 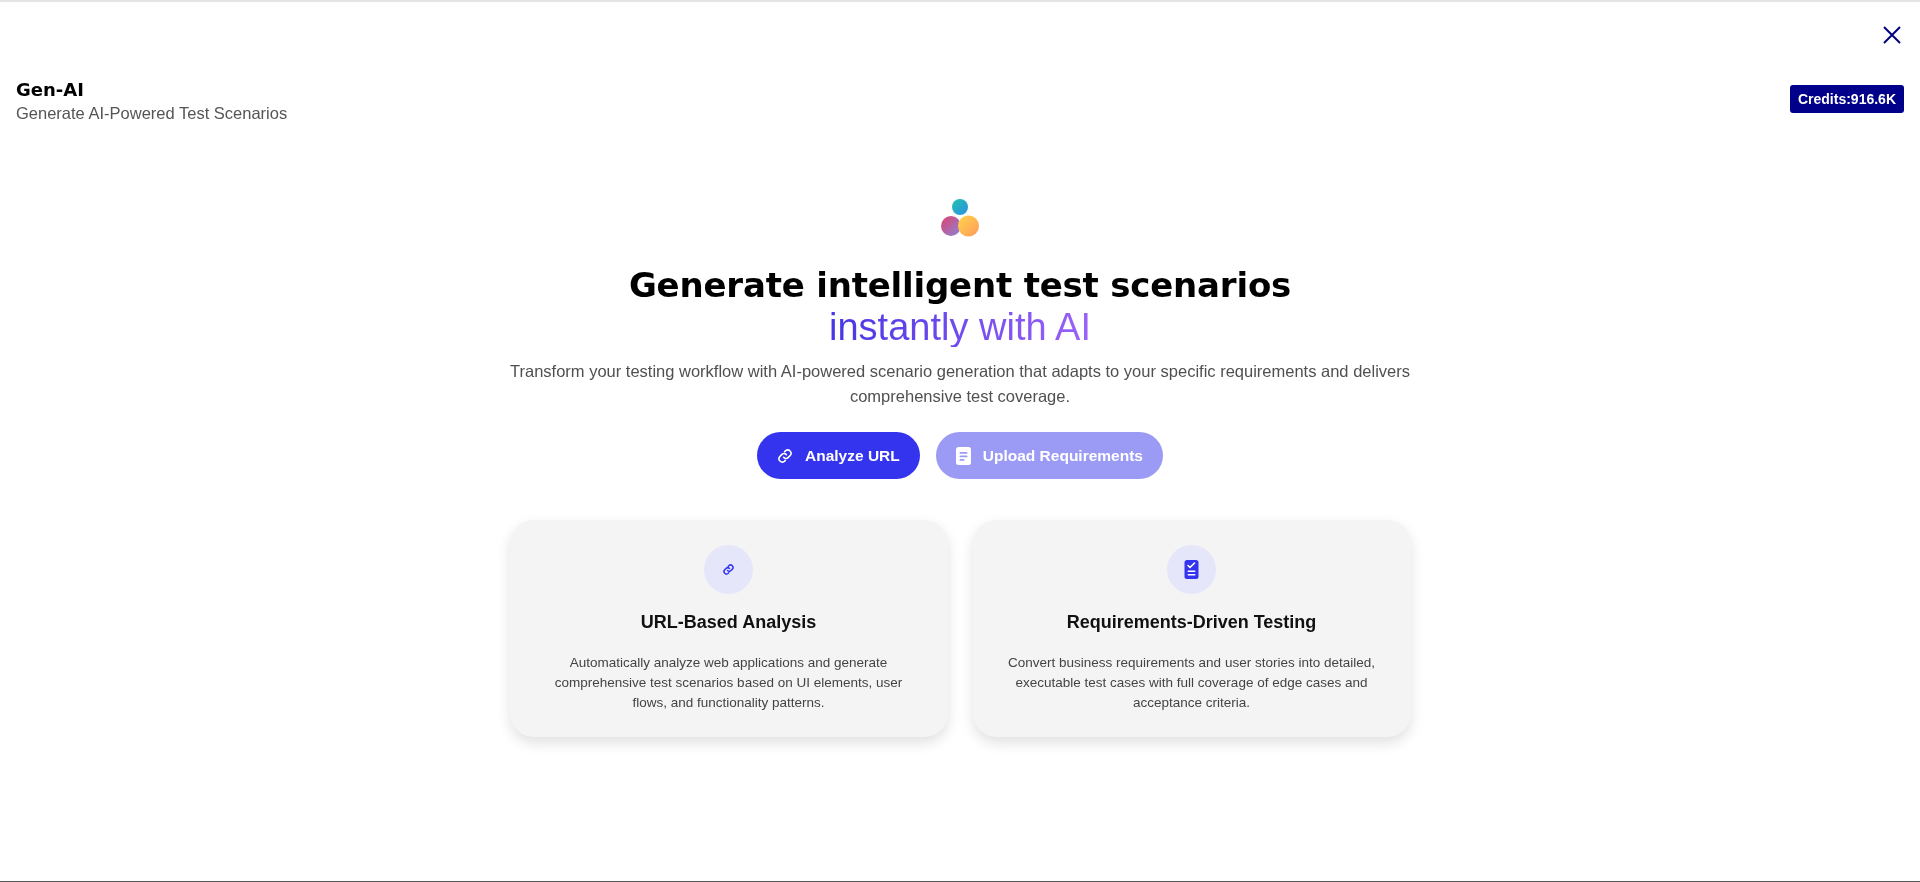 I want to click on credits-badge: Credits:916.6K, so click(x=1846, y=99).